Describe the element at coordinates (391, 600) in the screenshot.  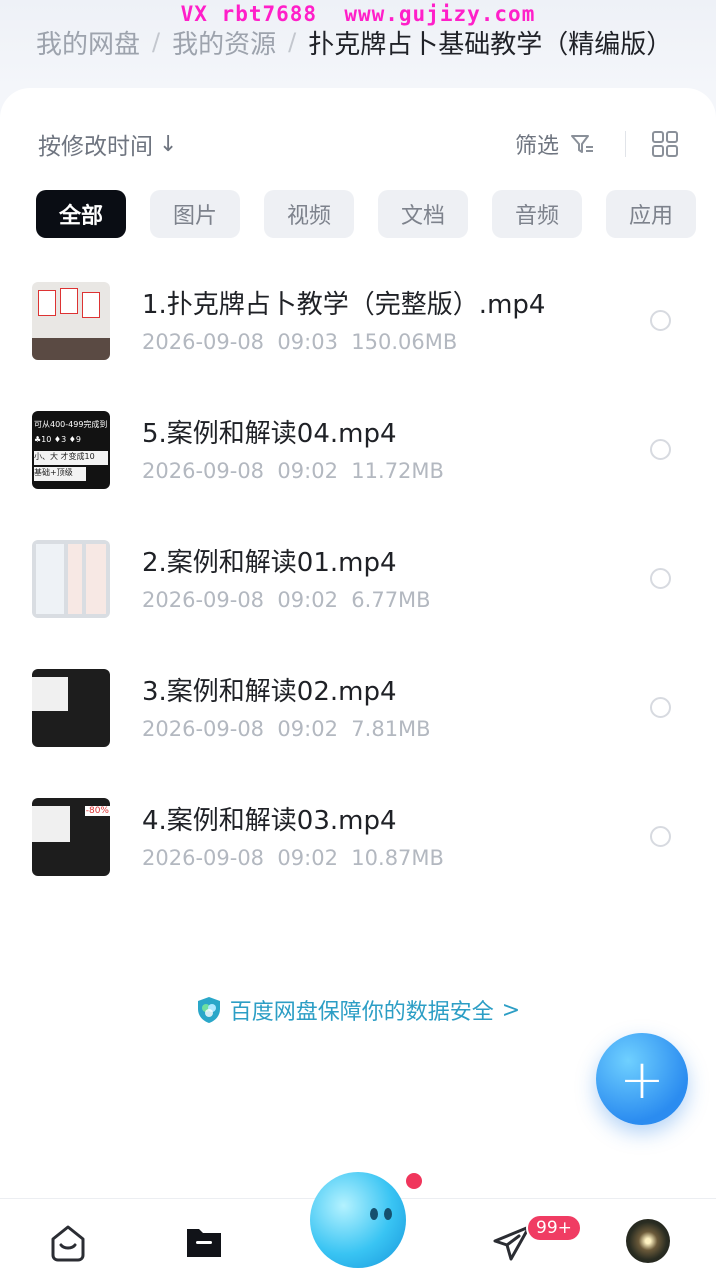
I see `file-size: 6.77MB` at that location.